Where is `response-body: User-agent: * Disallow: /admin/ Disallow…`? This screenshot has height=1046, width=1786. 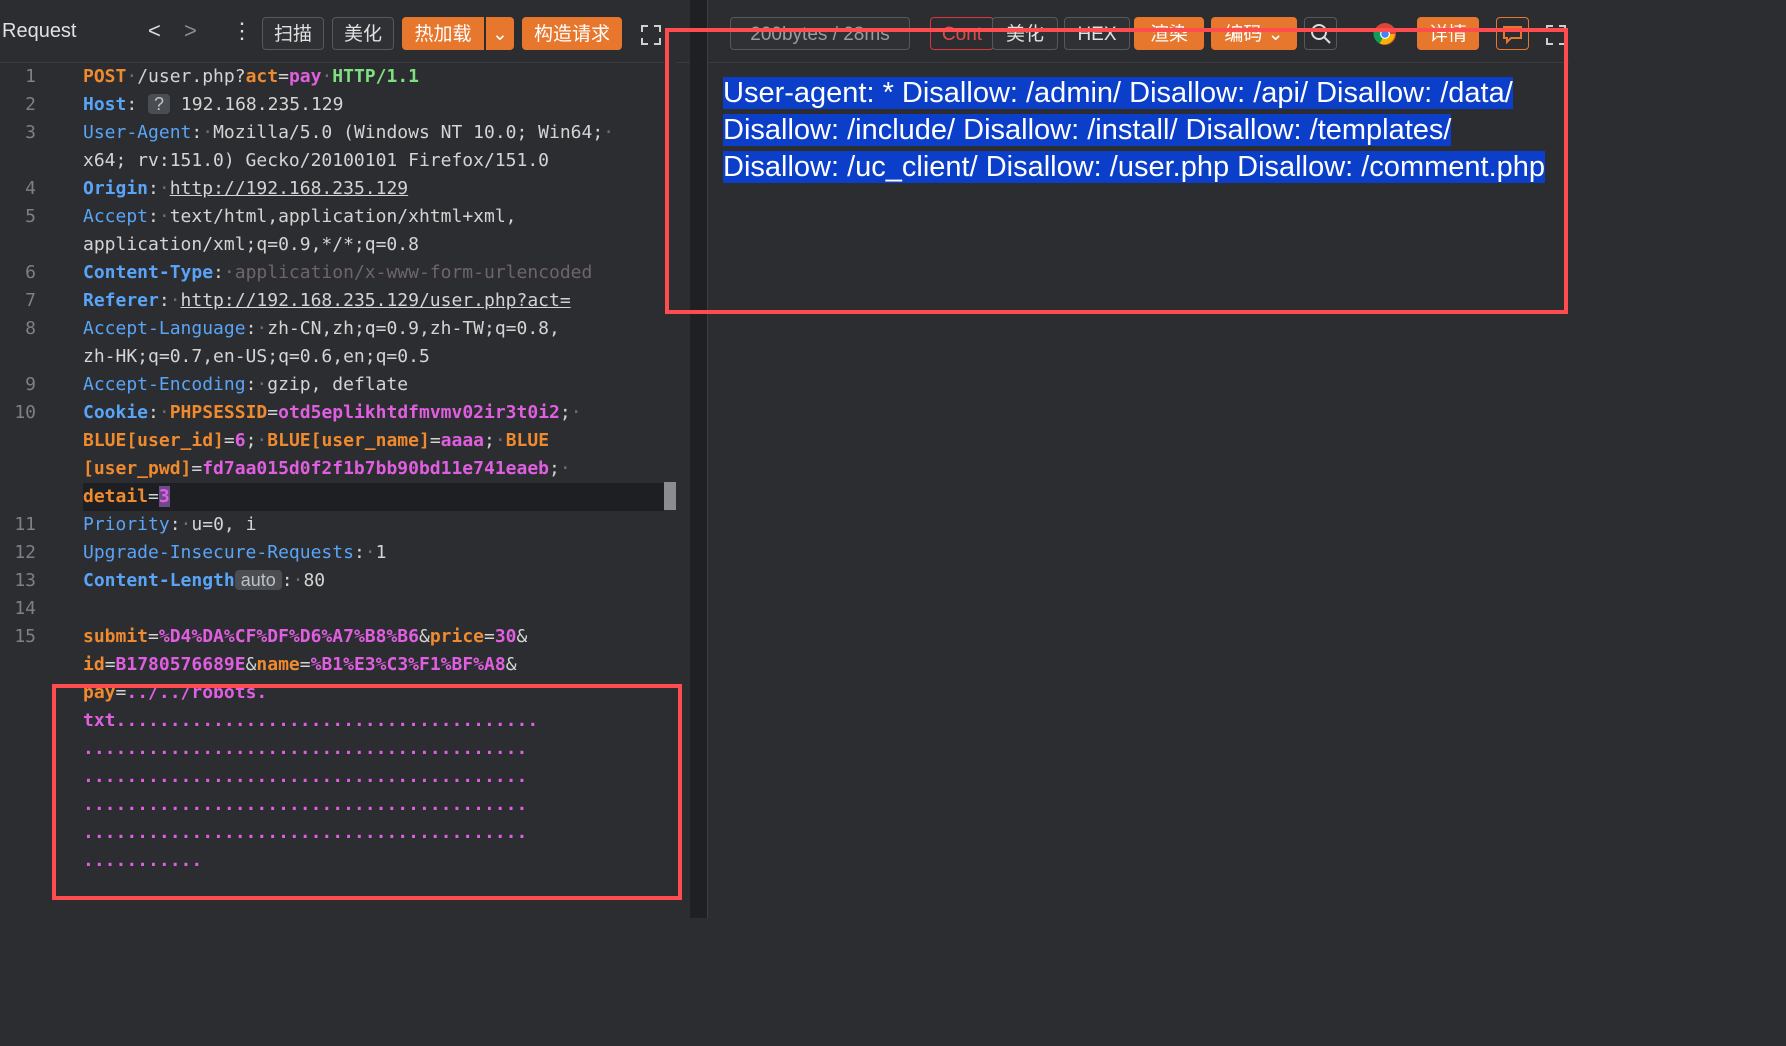
response-body: User-agent: * Disallow: /admin/ Disallow… is located at coordinates (1143, 130).